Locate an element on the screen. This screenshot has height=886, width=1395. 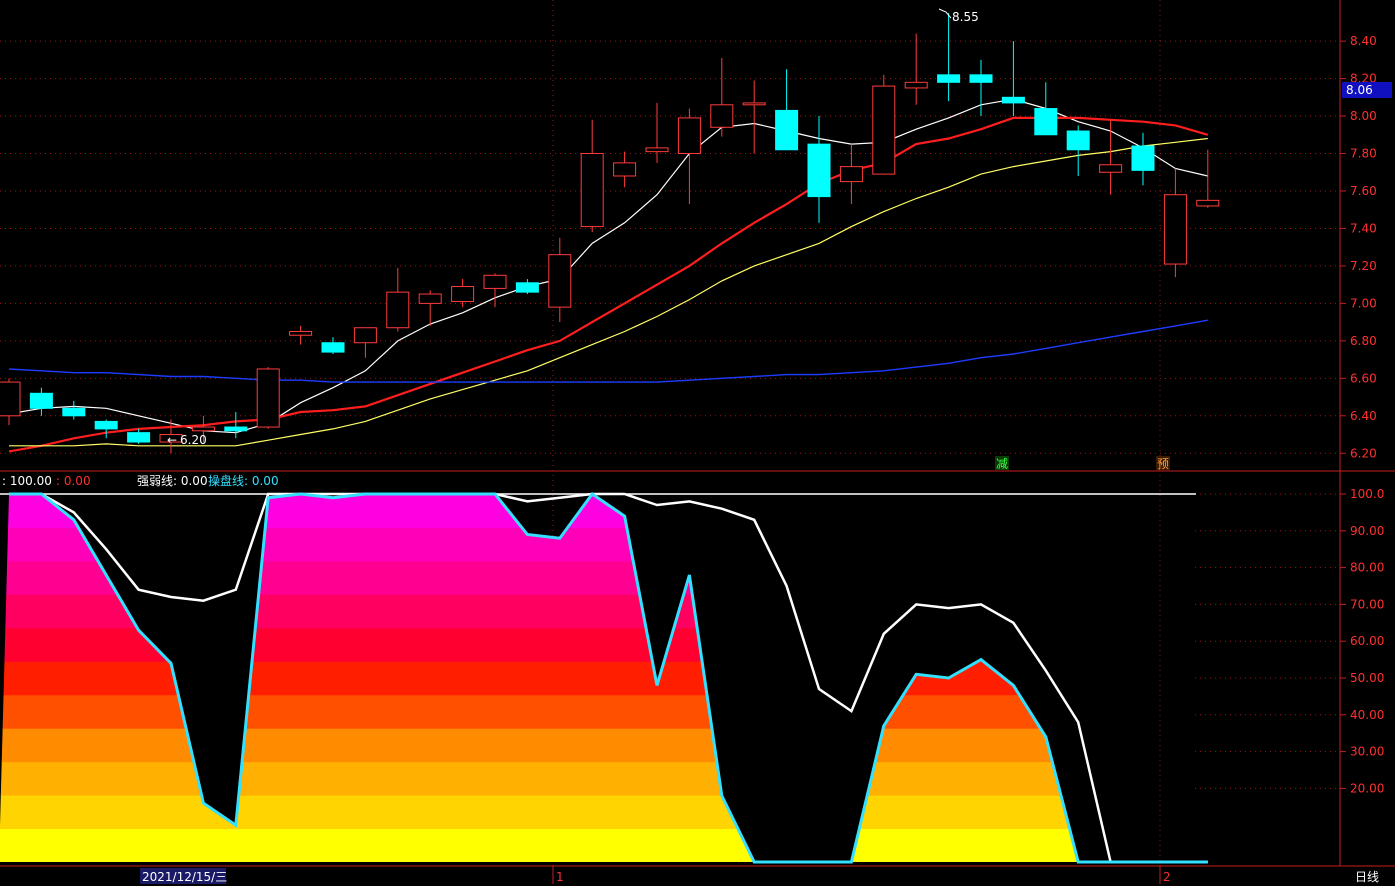
indicator-tick-label: 100.0 is located at coordinates (1367, 494).